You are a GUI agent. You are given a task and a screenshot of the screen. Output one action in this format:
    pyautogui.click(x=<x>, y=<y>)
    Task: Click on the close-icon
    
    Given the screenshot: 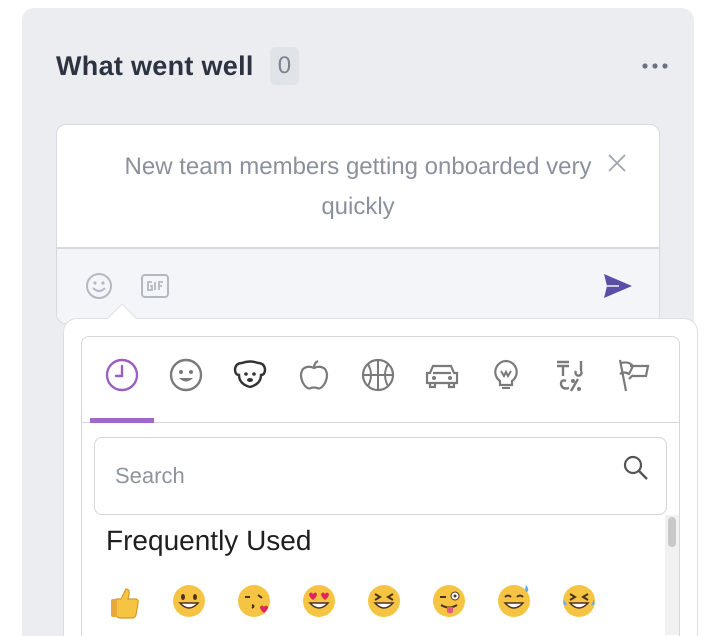 What is the action you would take?
    pyautogui.click(x=617, y=163)
    